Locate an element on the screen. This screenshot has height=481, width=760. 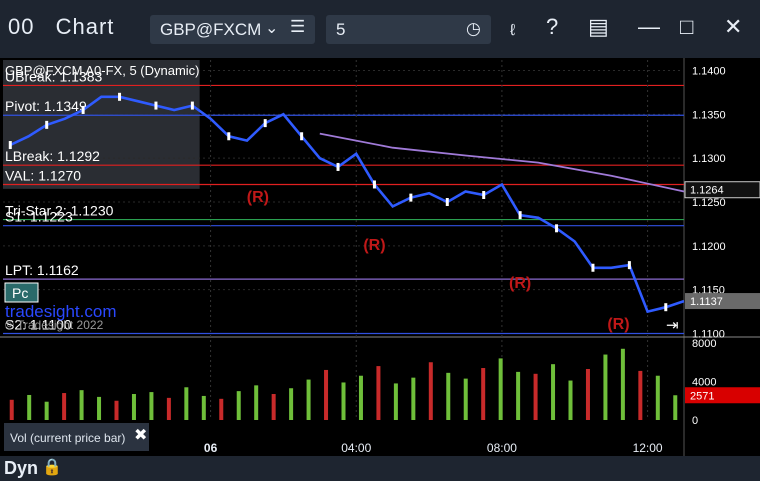
time-tick-label: 04:00 is located at coordinates (356, 448).